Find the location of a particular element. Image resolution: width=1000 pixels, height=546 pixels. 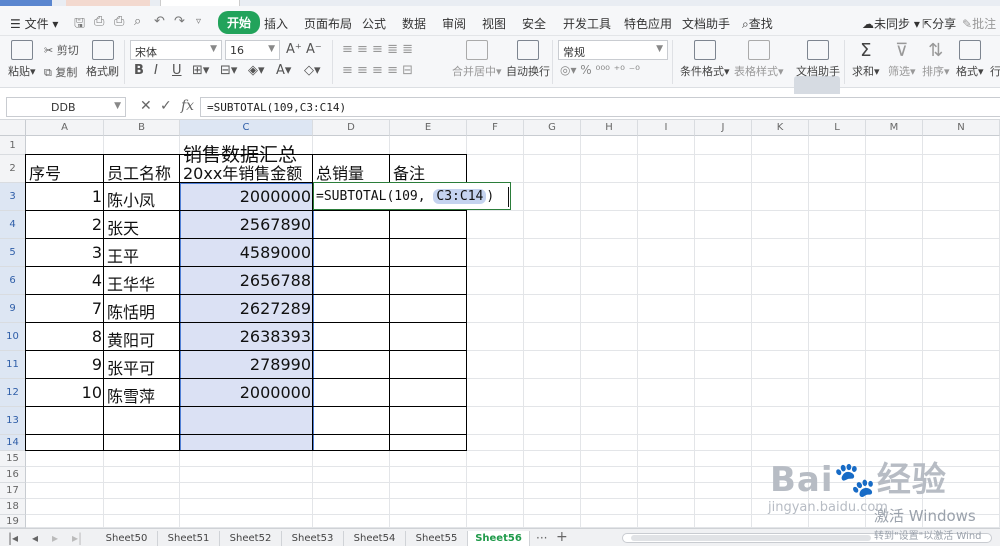

doc-assistant-button: 文档助手 is located at coordinates (818, 59).